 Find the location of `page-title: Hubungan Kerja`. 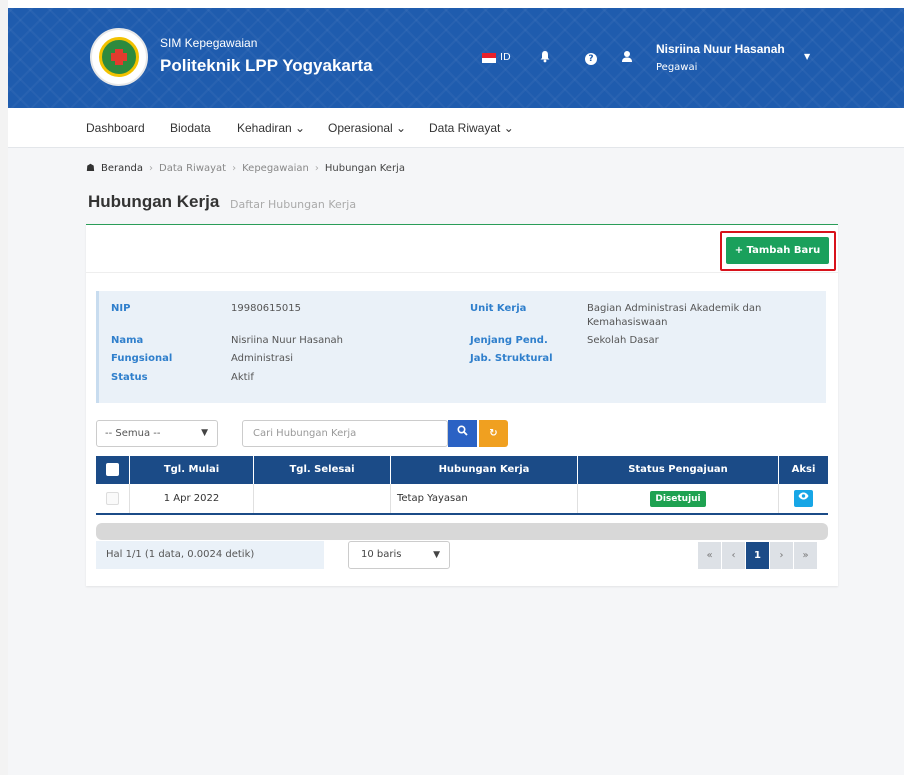

page-title: Hubungan Kerja is located at coordinates (154, 201).